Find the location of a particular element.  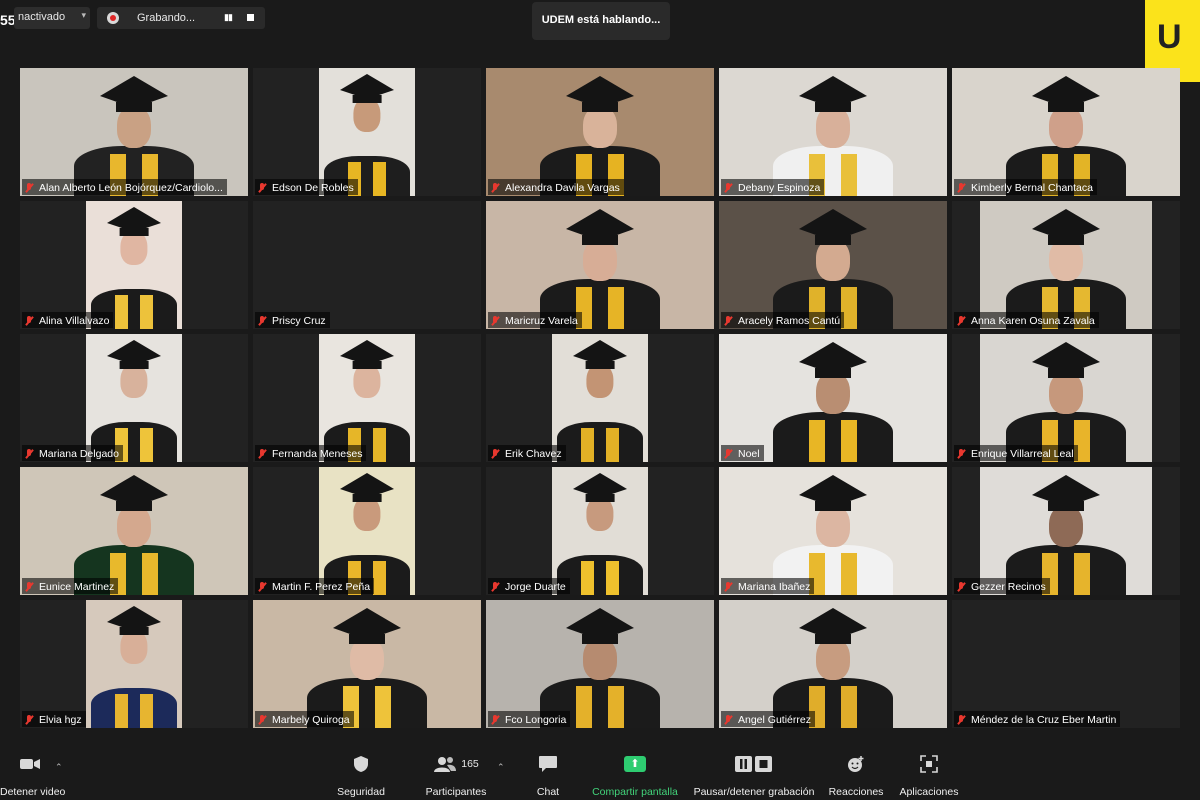

participants-options-caret-icon: ⌃ is located at coordinates (501, 767).